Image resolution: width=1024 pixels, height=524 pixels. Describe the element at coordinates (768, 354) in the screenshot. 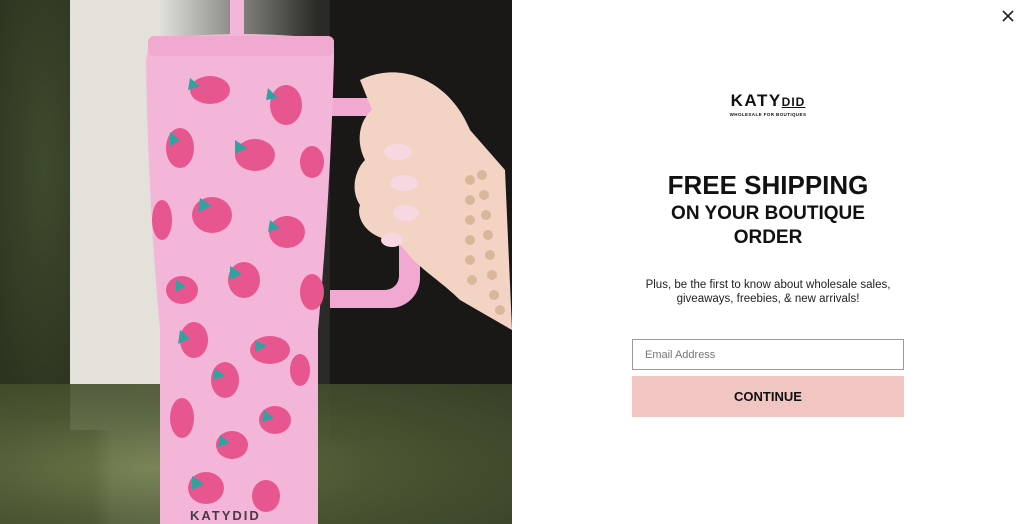

I see `email-input` at that location.